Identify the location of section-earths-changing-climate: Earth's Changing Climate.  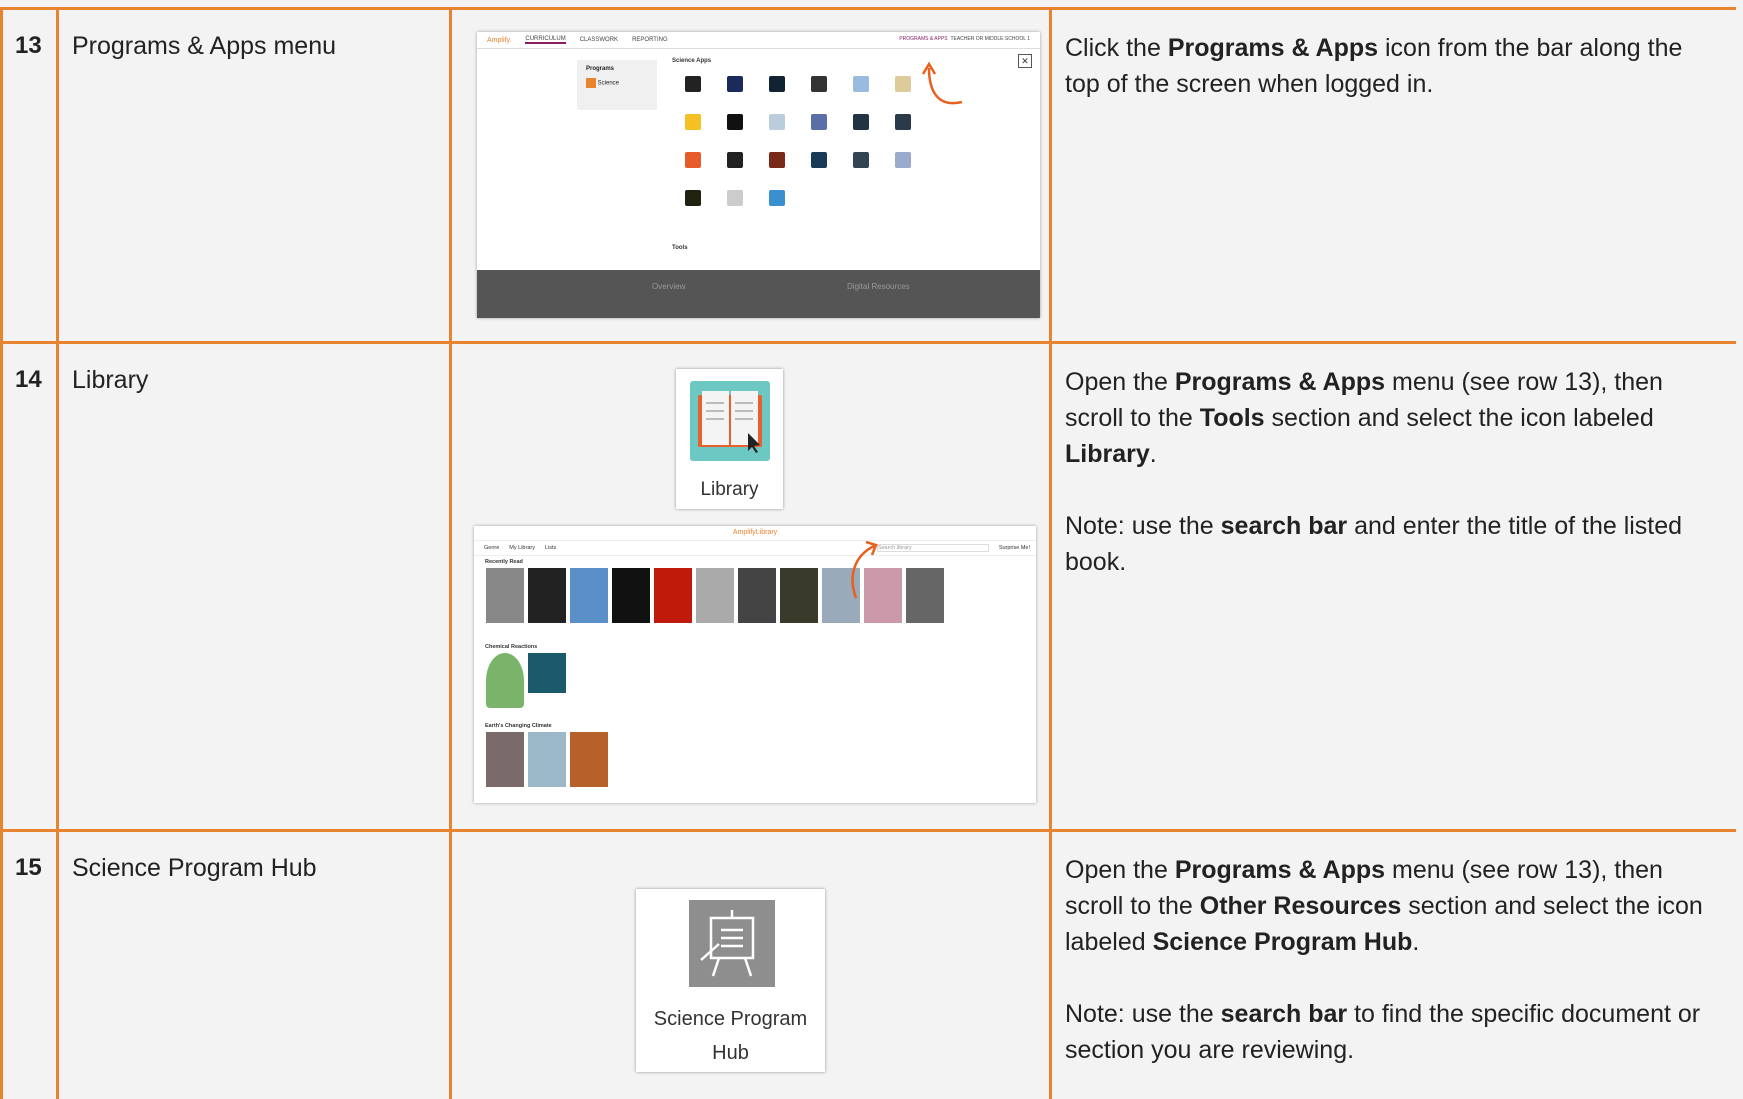
(518, 726).